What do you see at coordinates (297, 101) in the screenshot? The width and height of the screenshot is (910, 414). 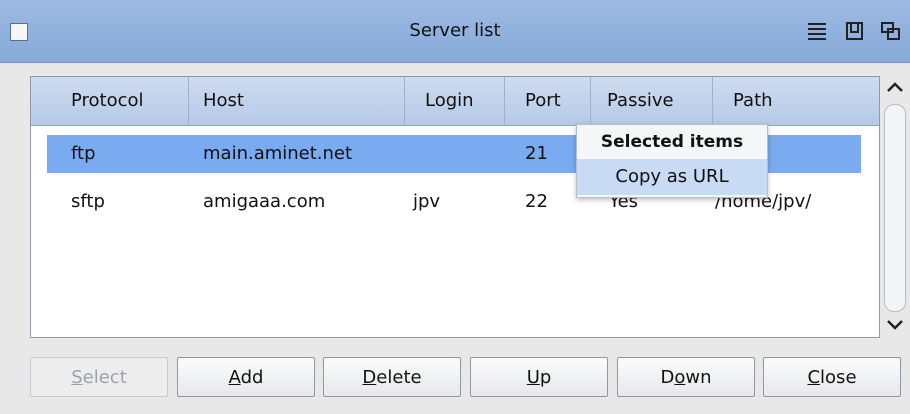 I see `column-host: Host` at bounding box center [297, 101].